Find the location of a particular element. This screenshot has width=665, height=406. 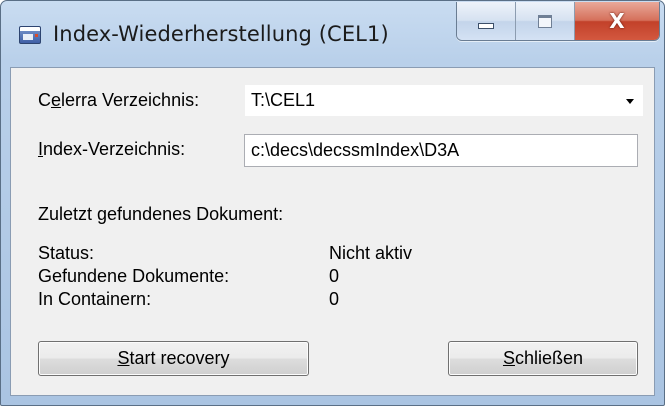

close-icon: X is located at coordinates (617, 21).